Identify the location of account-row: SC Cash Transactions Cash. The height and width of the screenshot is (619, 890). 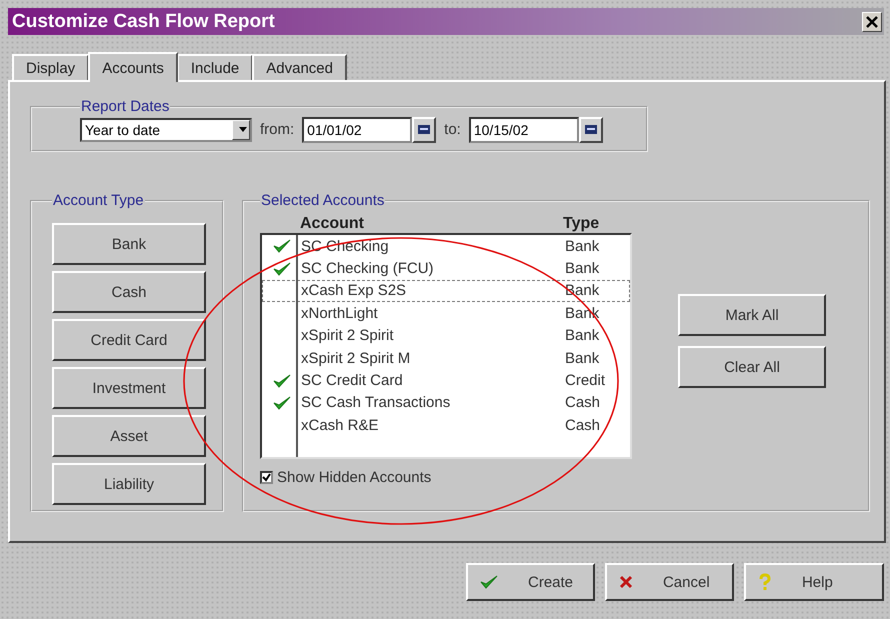
(446, 403).